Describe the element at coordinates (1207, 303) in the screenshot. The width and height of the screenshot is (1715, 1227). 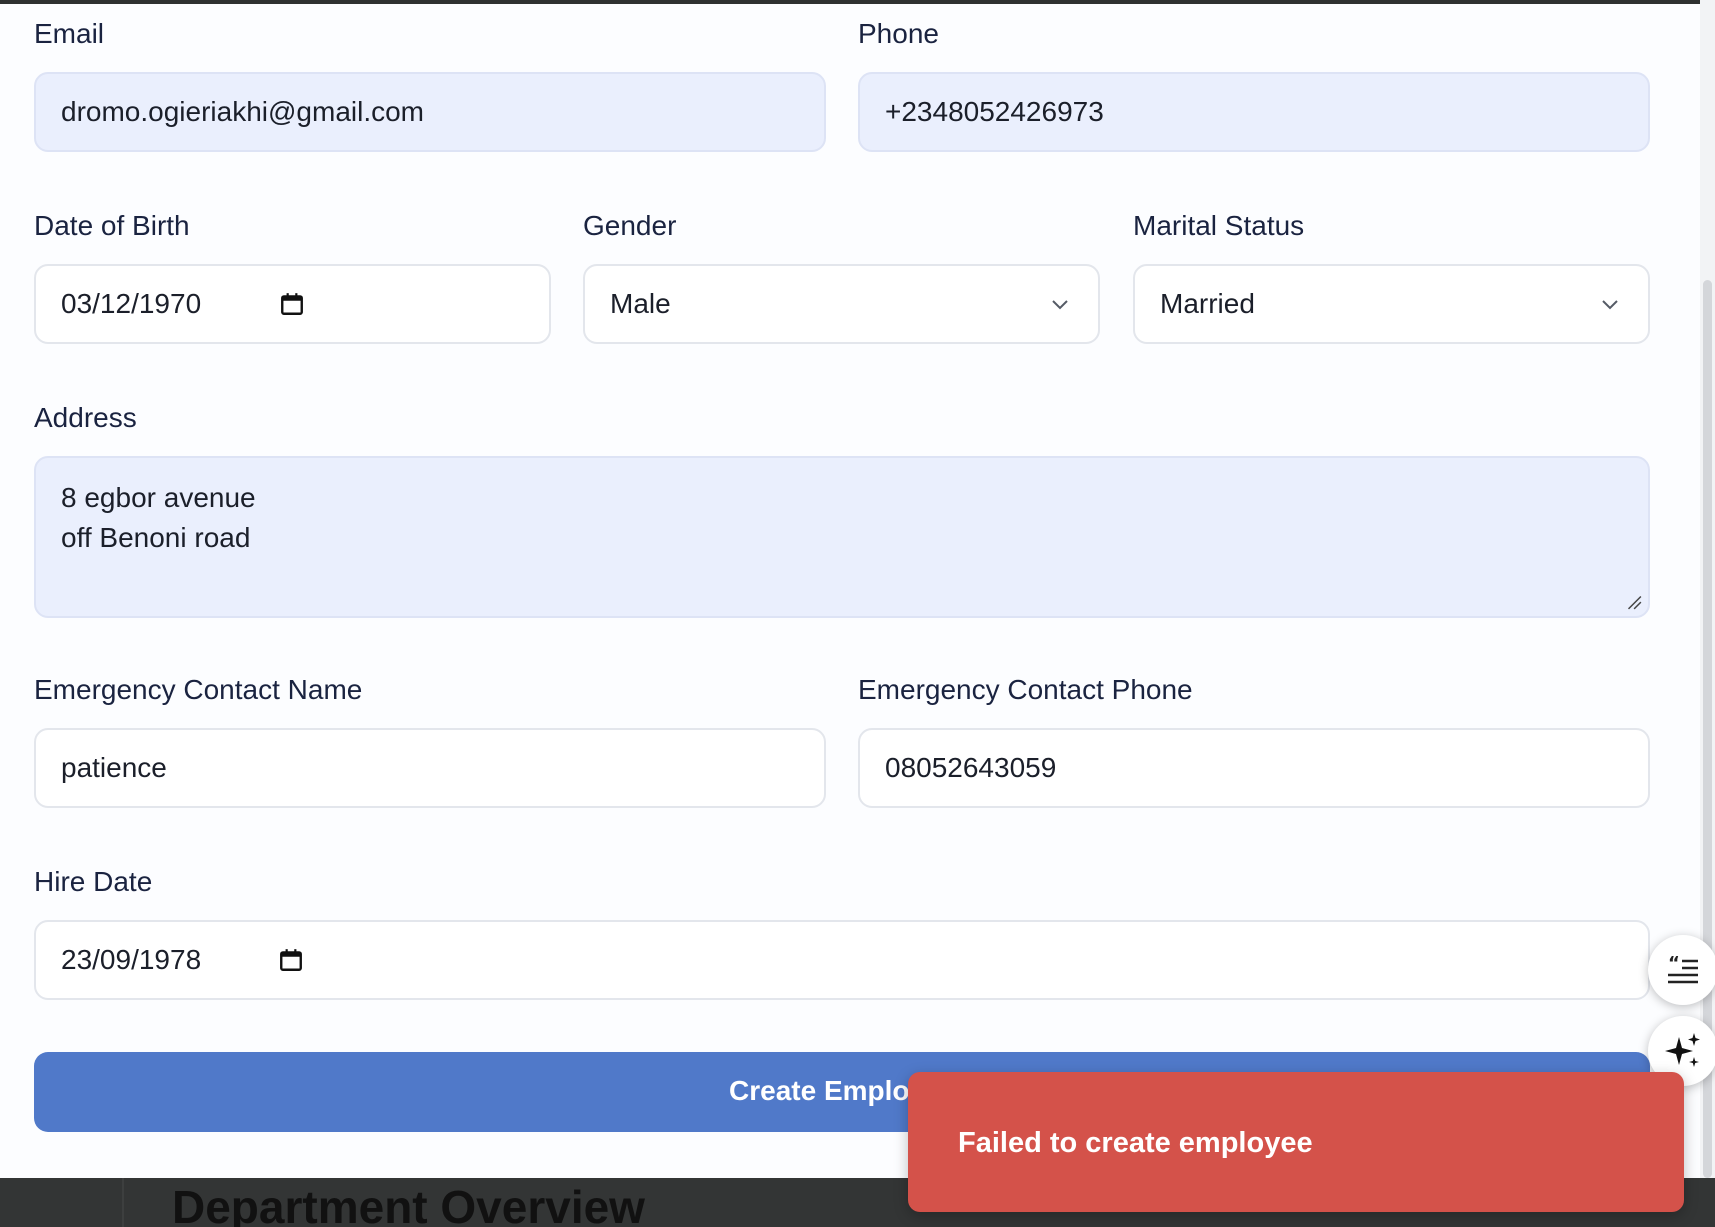
I see `marital-status-value: Married` at that location.